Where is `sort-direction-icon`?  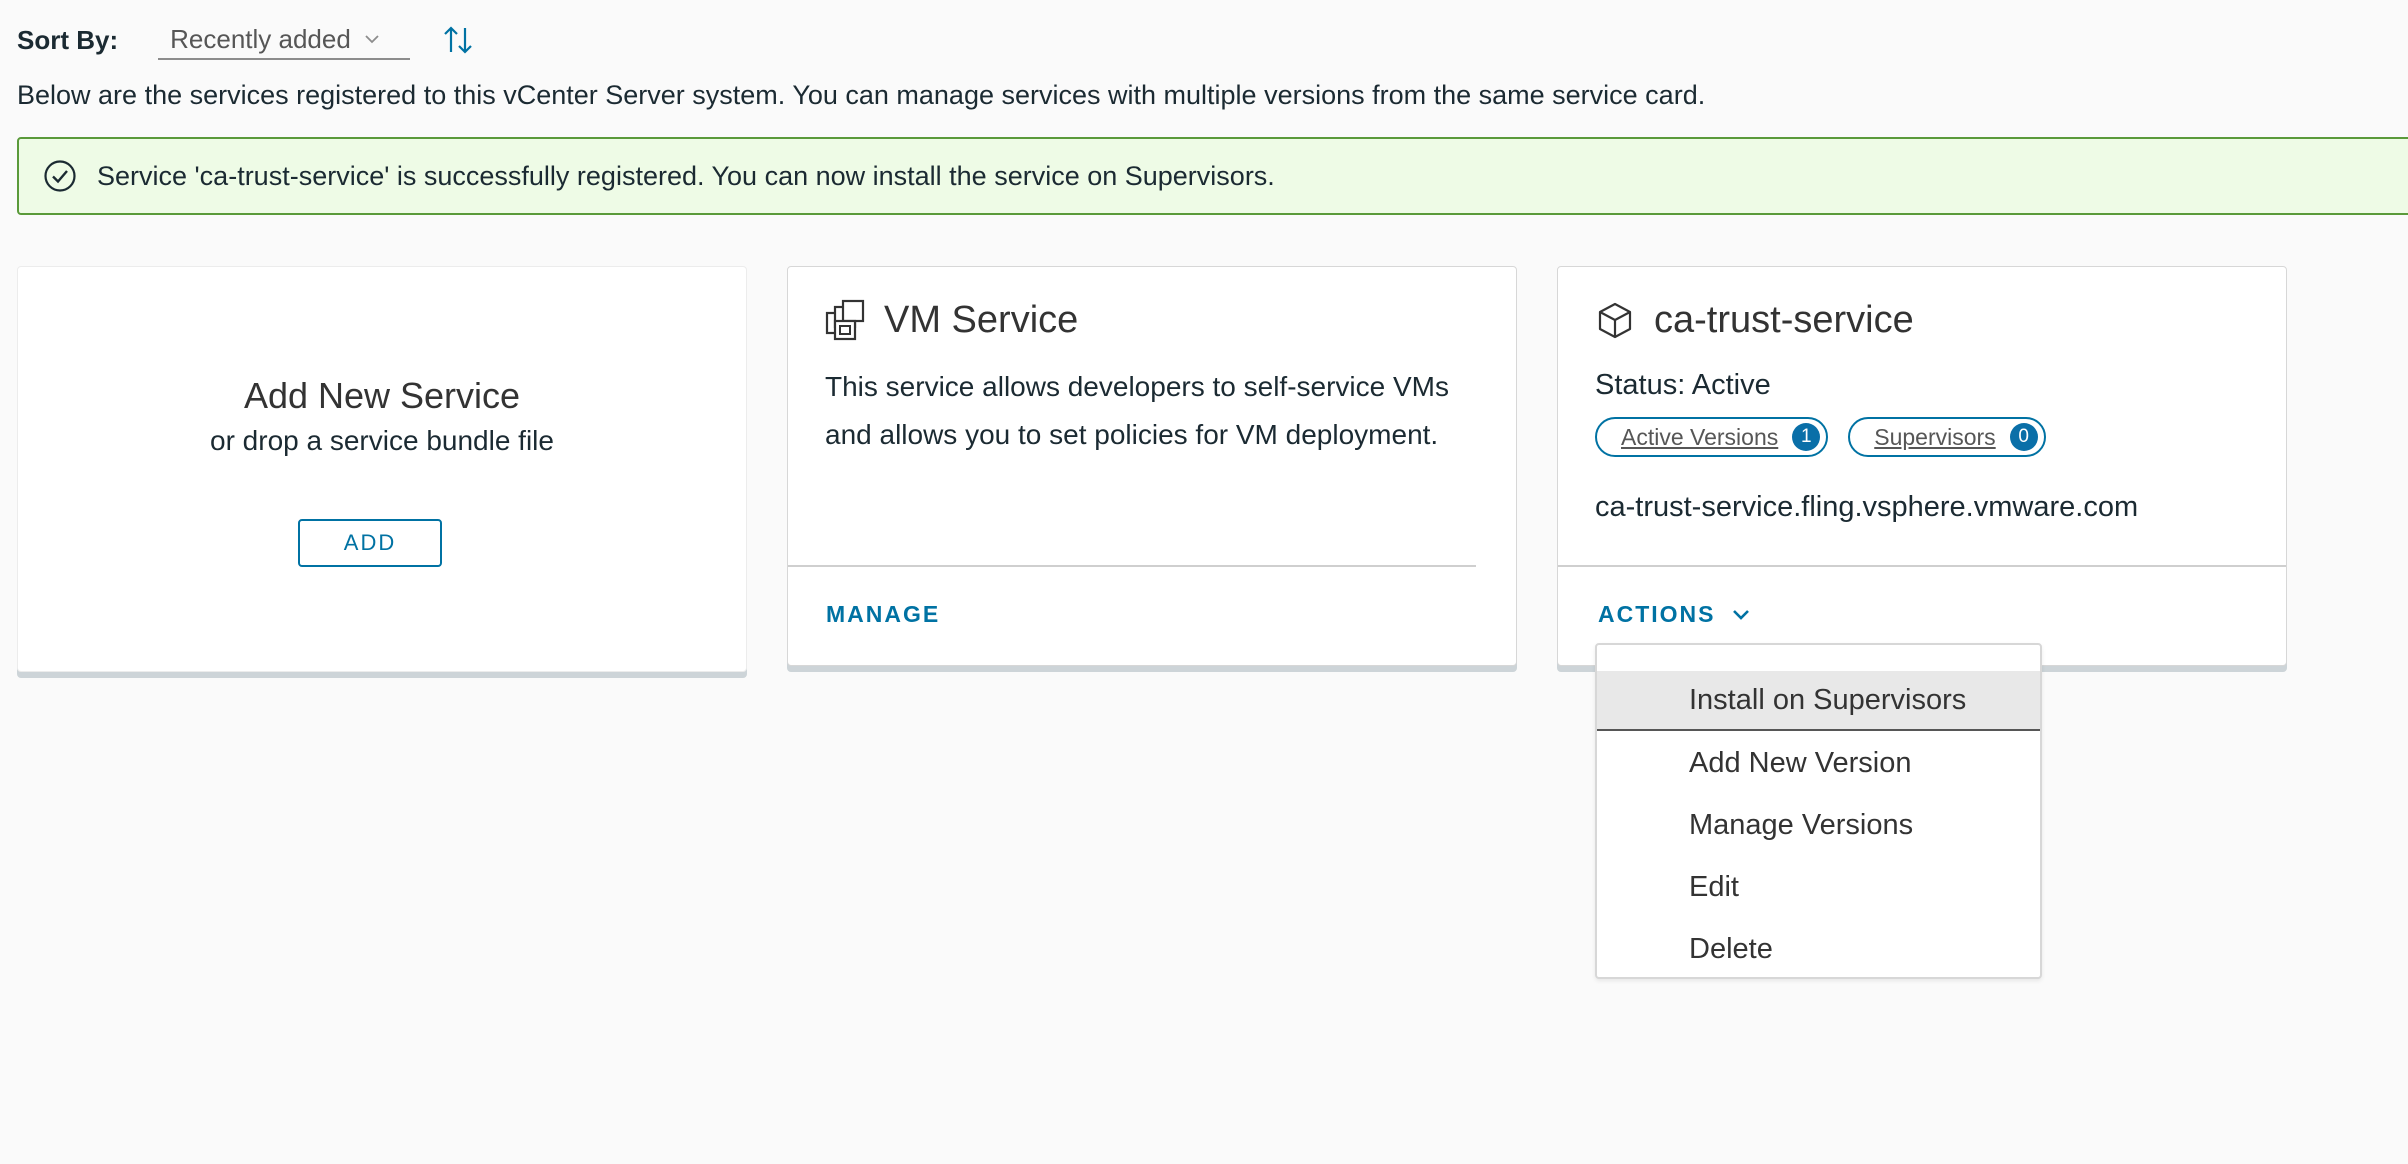 sort-direction-icon is located at coordinates (458, 40).